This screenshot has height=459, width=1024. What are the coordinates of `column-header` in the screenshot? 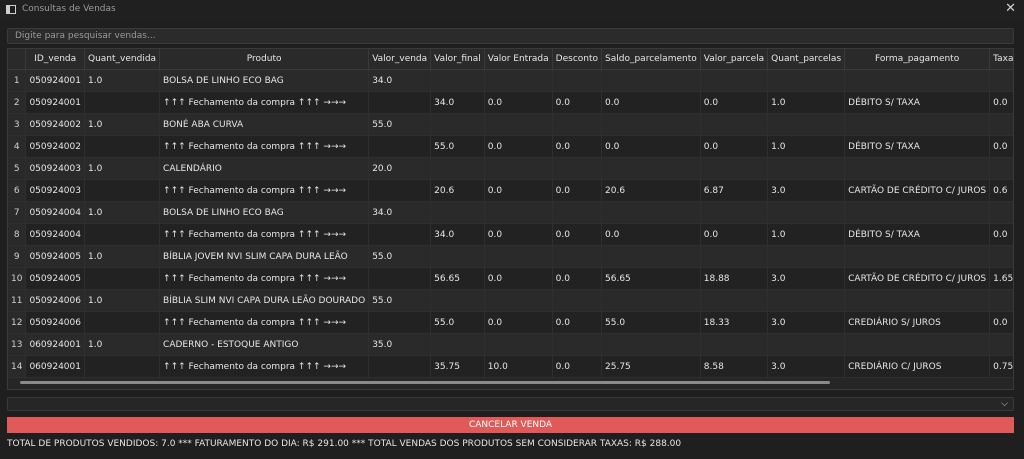 It's located at (17, 59).